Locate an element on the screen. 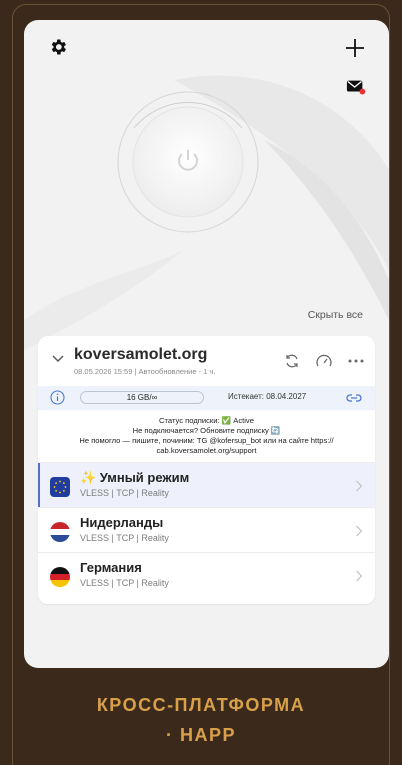 This screenshot has width=402, height=765. notice-line: Не подключается? Обновите подписку 🔄 is located at coordinates (206, 430).